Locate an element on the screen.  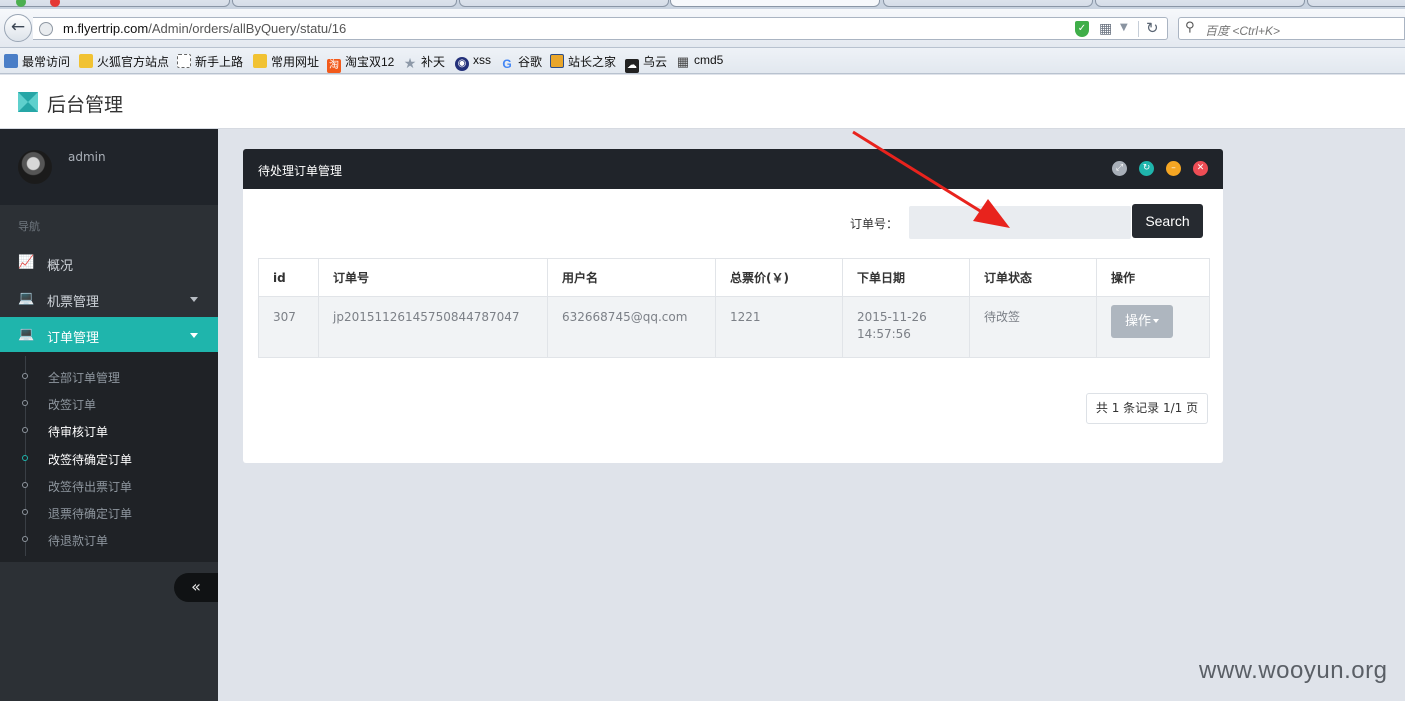
dashed-page-icon is located at coordinates (184, 61).